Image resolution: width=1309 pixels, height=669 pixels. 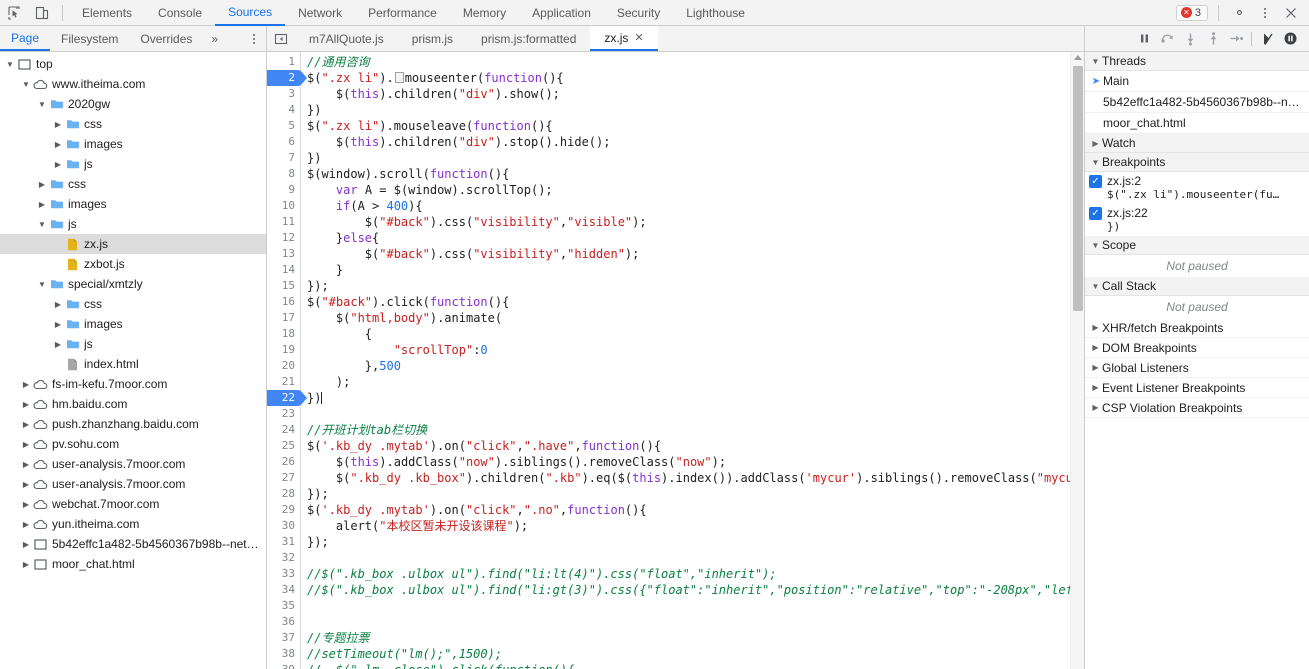 What do you see at coordinates (133, 404) in the screenshot?
I see `tree-item-hm-baidu-com: ▶ hm.baidu.com` at bounding box center [133, 404].